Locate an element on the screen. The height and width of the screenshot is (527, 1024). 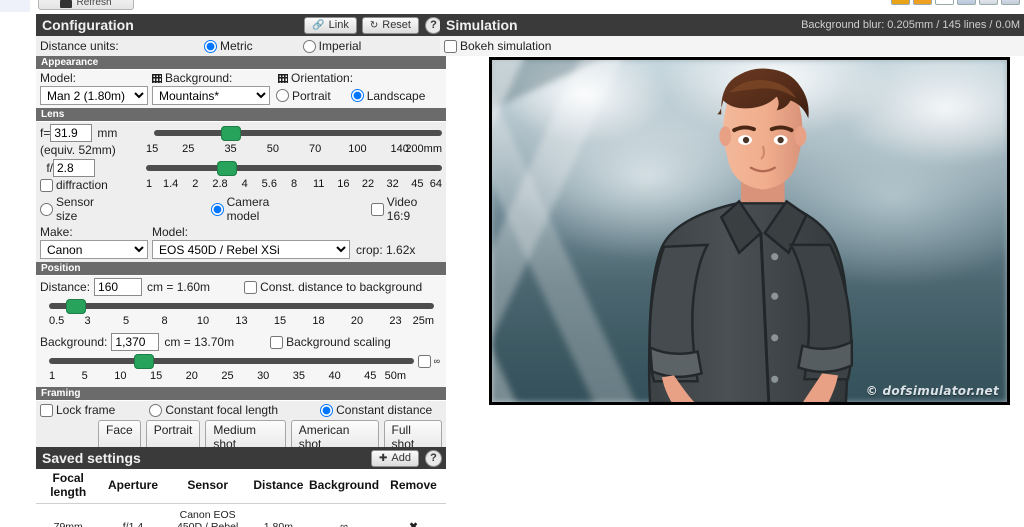
tick-label: 0.5 is located at coordinates (57, 321).